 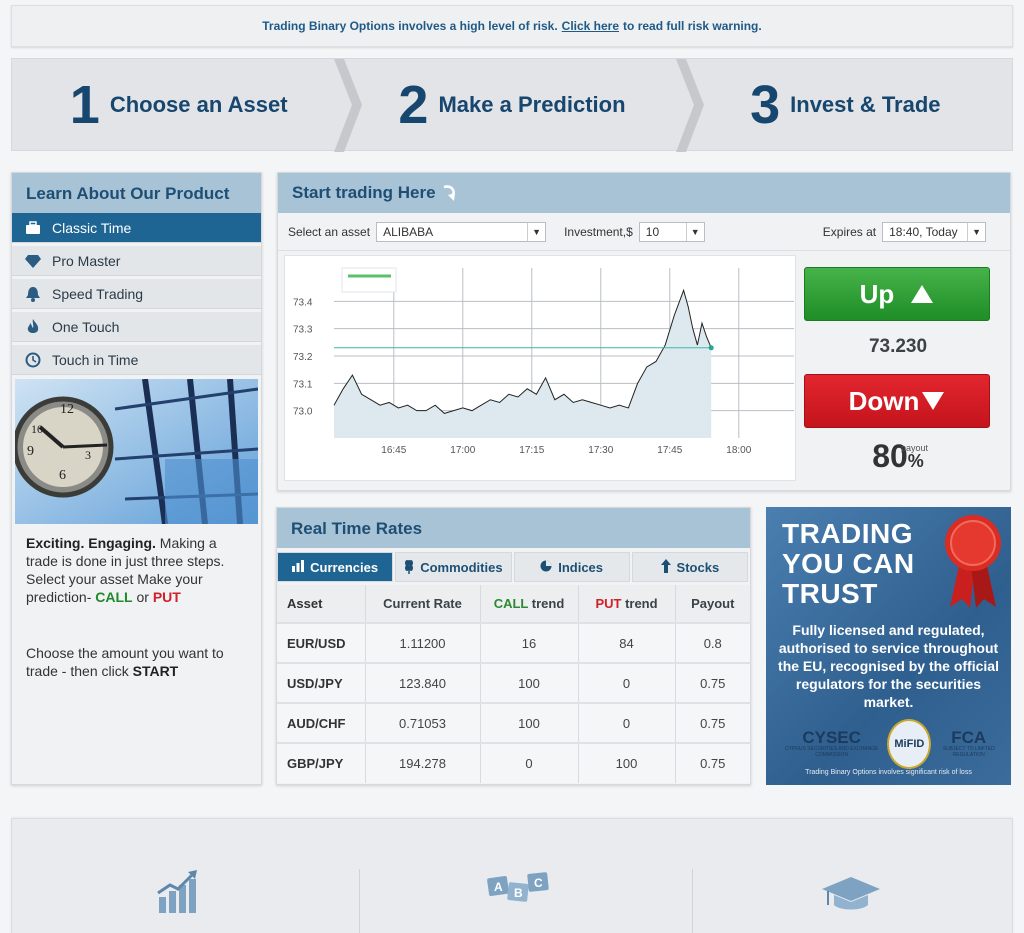 I want to click on x-tick-label: 16:45, so click(x=393, y=450).